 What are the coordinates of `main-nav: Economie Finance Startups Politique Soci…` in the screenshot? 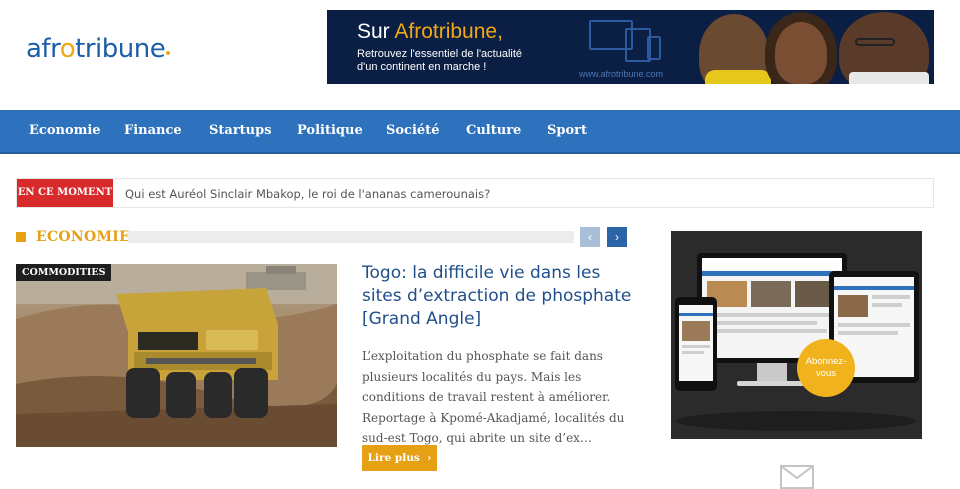 It's located at (480, 132).